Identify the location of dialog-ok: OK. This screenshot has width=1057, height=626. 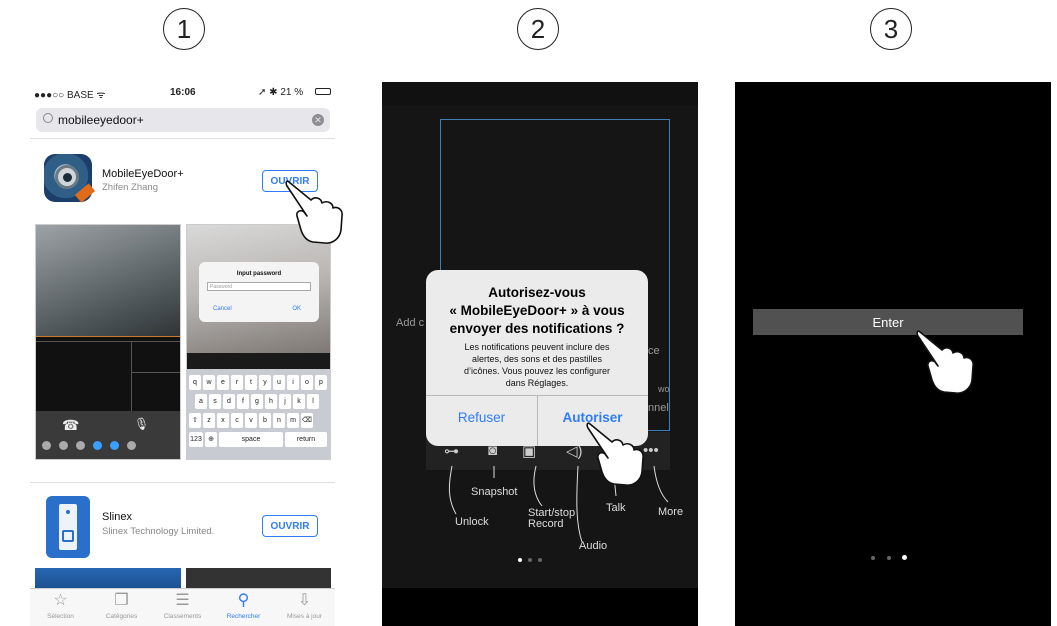
(296, 309).